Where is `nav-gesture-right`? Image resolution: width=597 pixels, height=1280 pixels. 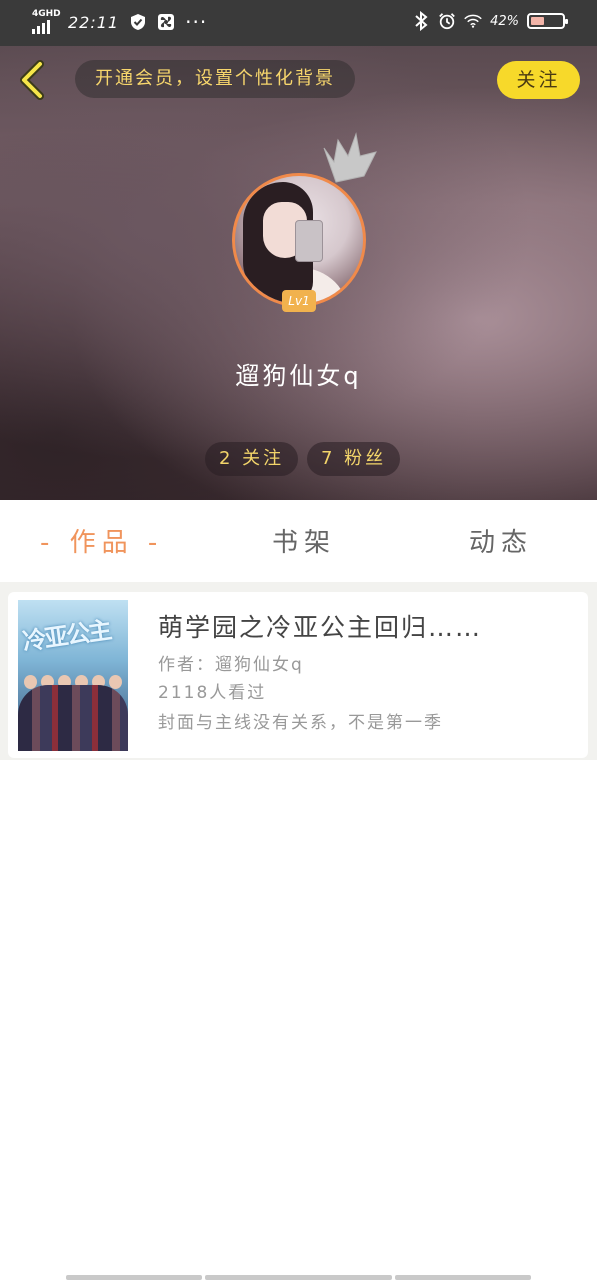 nav-gesture-right is located at coordinates (463, 1277).